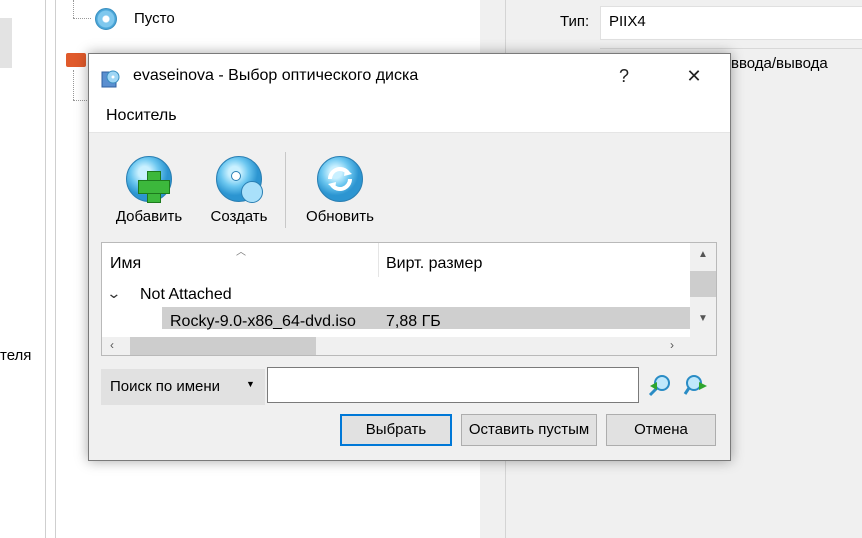 The width and height of the screenshot is (862, 538). What do you see at coordinates (703, 318) in the screenshot?
I see `scroll-down-icon: ▼` at bounding box center [703, 318].